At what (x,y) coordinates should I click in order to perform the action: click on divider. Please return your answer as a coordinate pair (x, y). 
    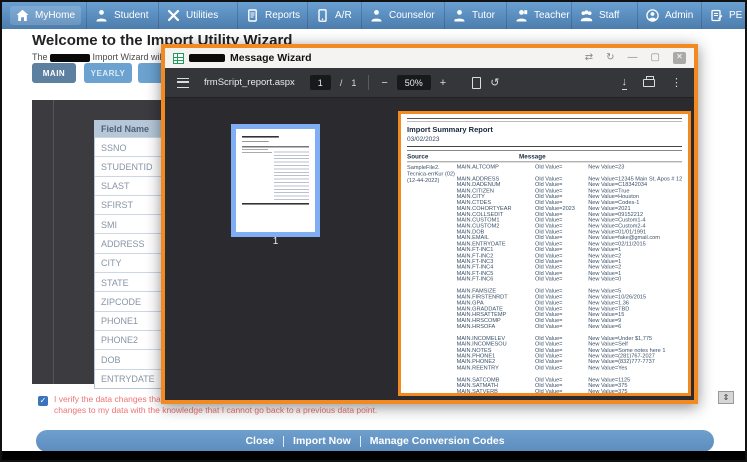
    Looking at the image, I should click on (369, 82).